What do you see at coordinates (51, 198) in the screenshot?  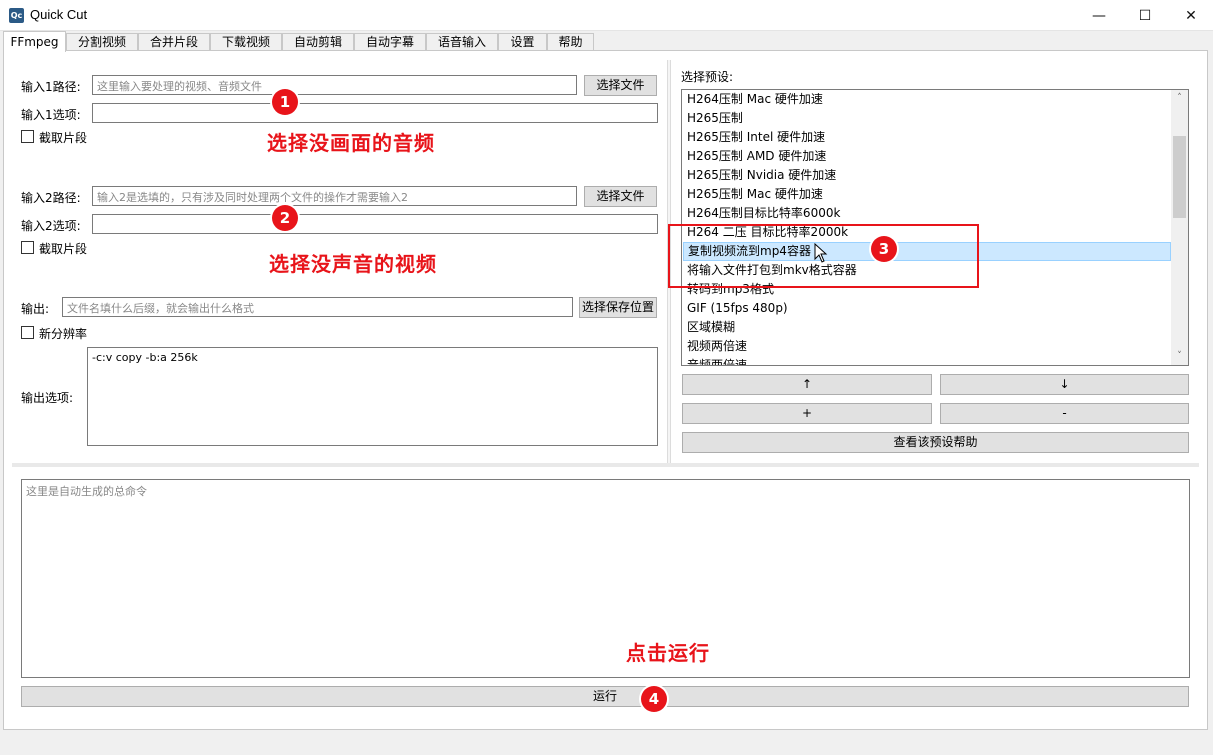 I see `input2-path-label: 输入2路径:` at bounding box center [51, 198].